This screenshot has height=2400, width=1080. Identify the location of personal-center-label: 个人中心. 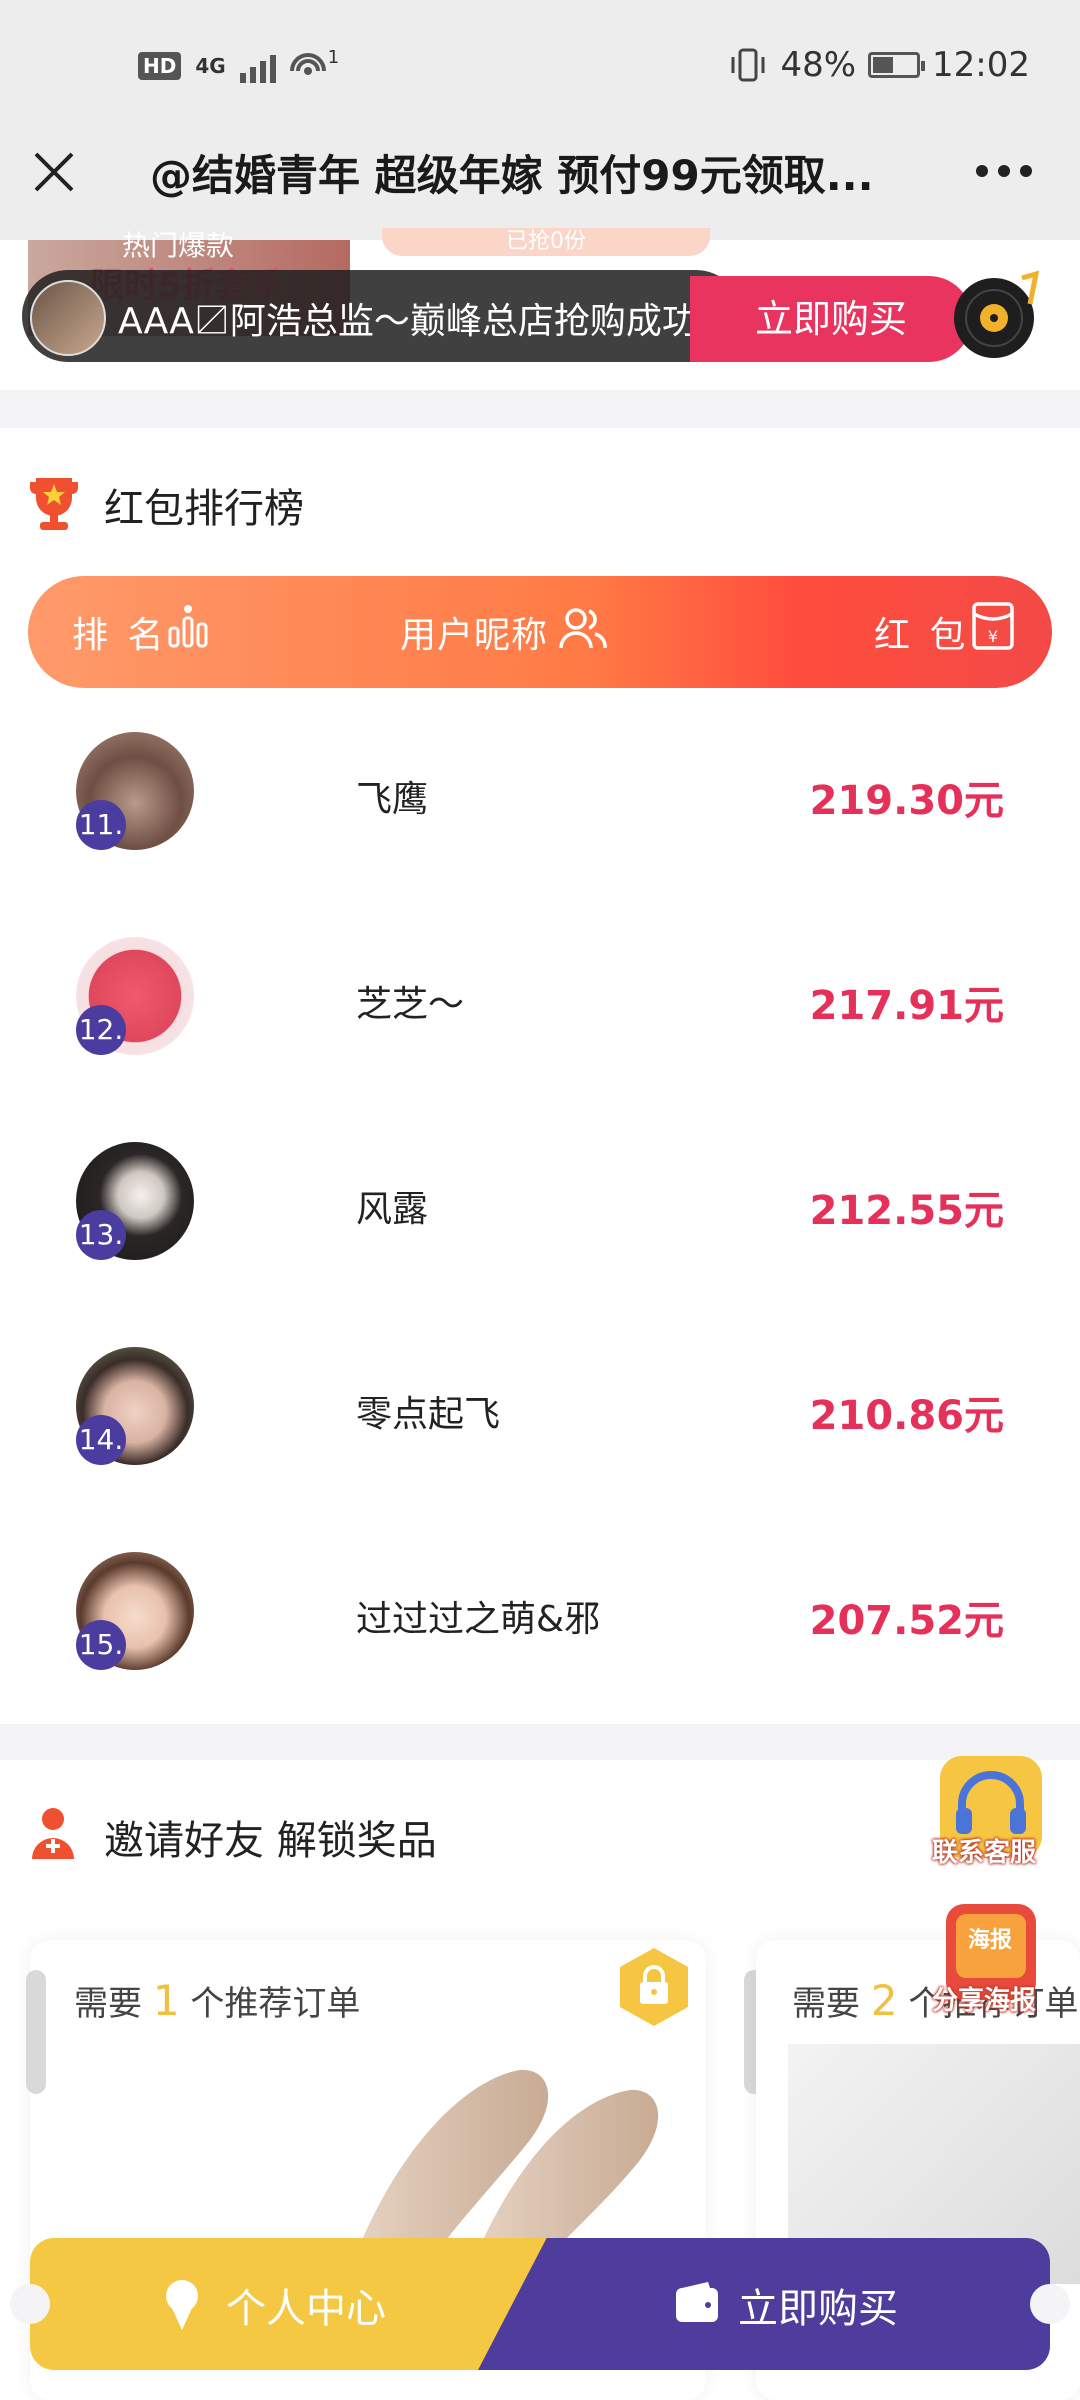
(306, 2309).